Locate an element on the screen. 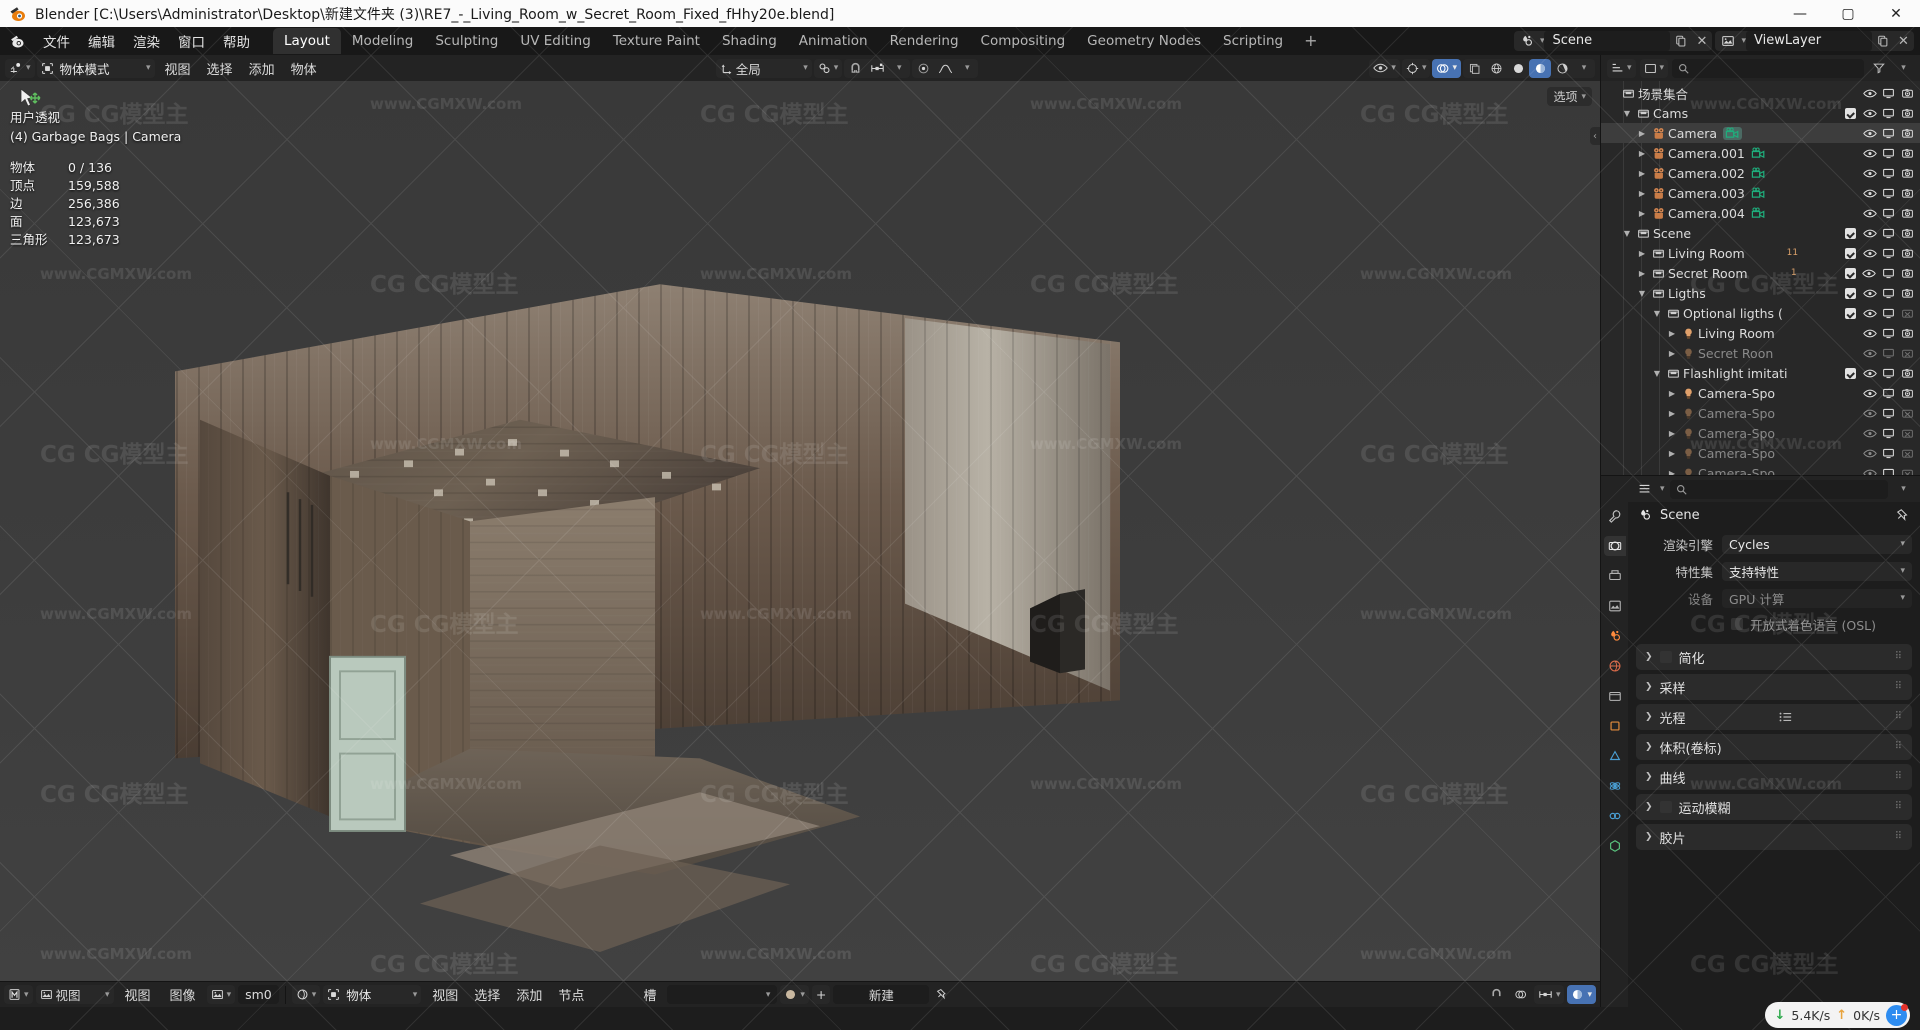  node-shader-type-selector: 物体 ▾ is located at coordinates (372, 994).